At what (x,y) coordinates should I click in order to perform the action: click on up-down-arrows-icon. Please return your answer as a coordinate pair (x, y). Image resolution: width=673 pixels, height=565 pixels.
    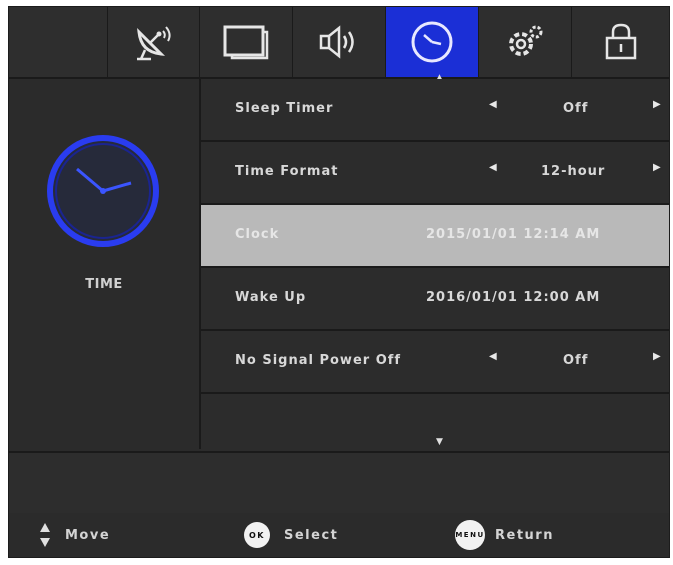
    Looking at the image, I should click on (45, 535).